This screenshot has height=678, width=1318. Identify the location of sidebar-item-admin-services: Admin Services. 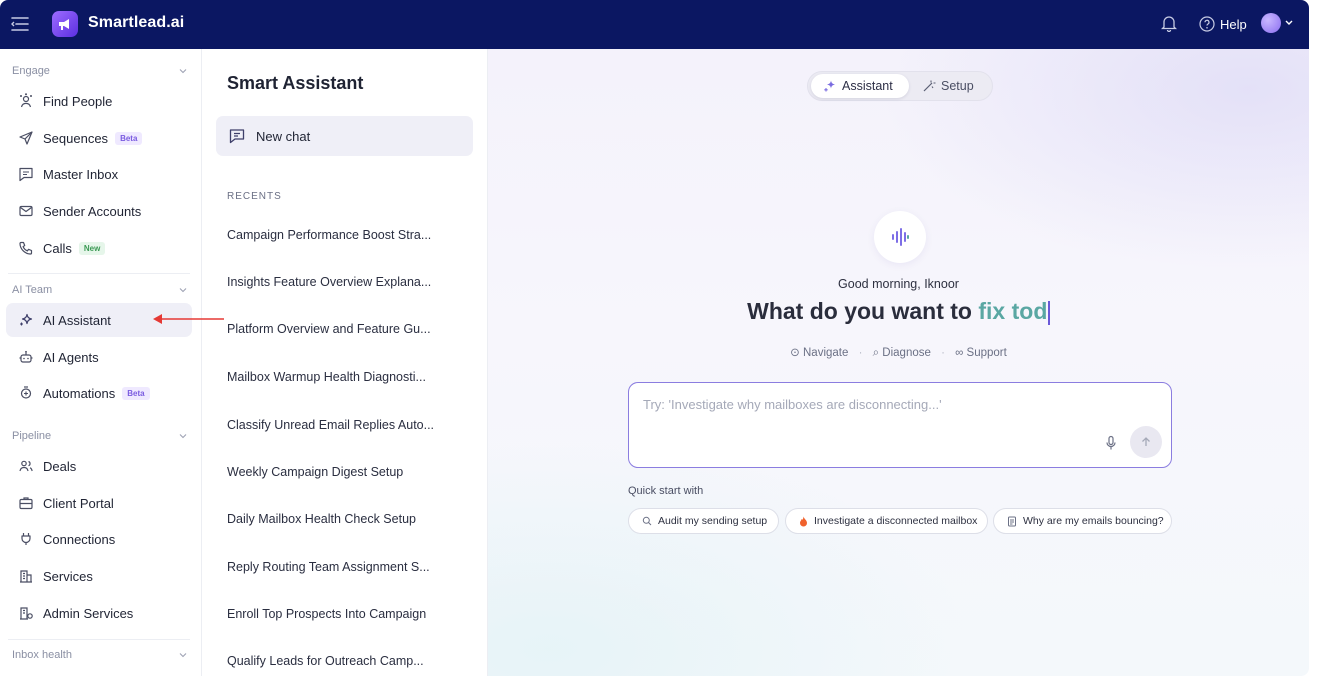
(99, 613).